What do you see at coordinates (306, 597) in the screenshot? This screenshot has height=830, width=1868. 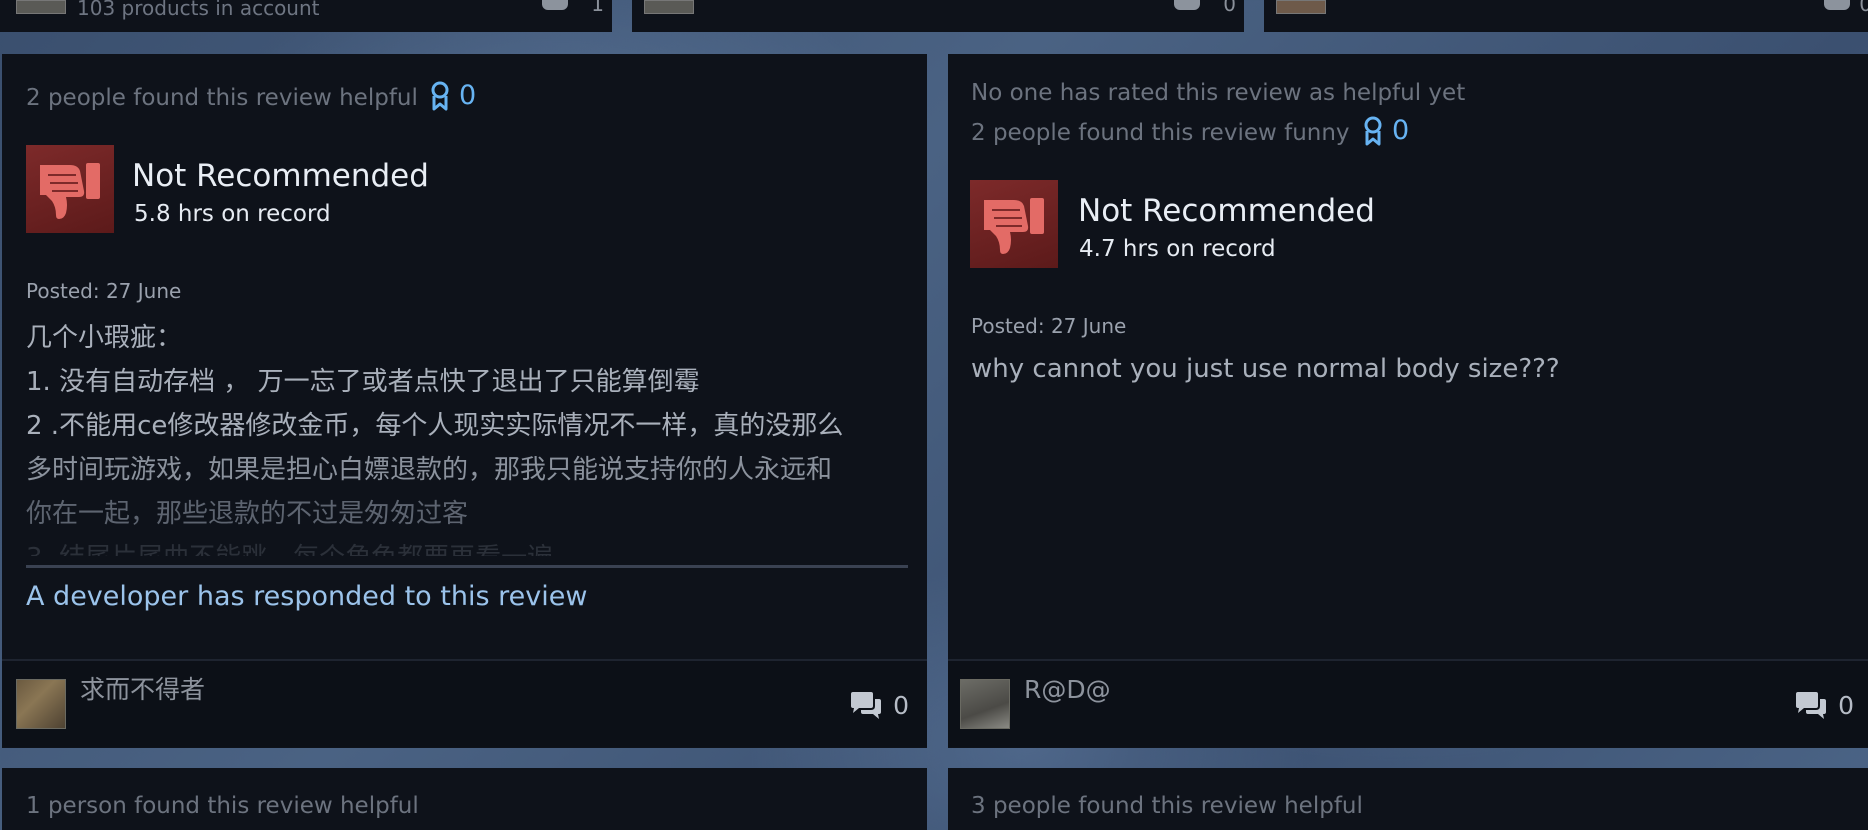 I see `developer-response-link: A developer has responded to this review` at bounding box center [306, 597].